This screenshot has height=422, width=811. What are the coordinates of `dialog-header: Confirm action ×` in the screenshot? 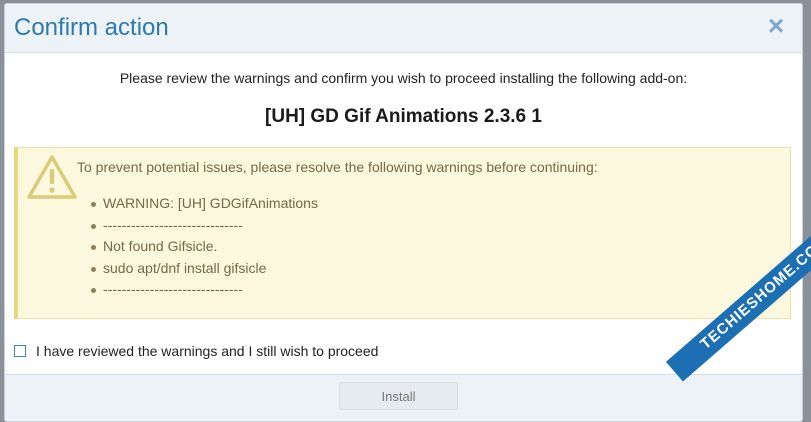 It's located at (403, 28).